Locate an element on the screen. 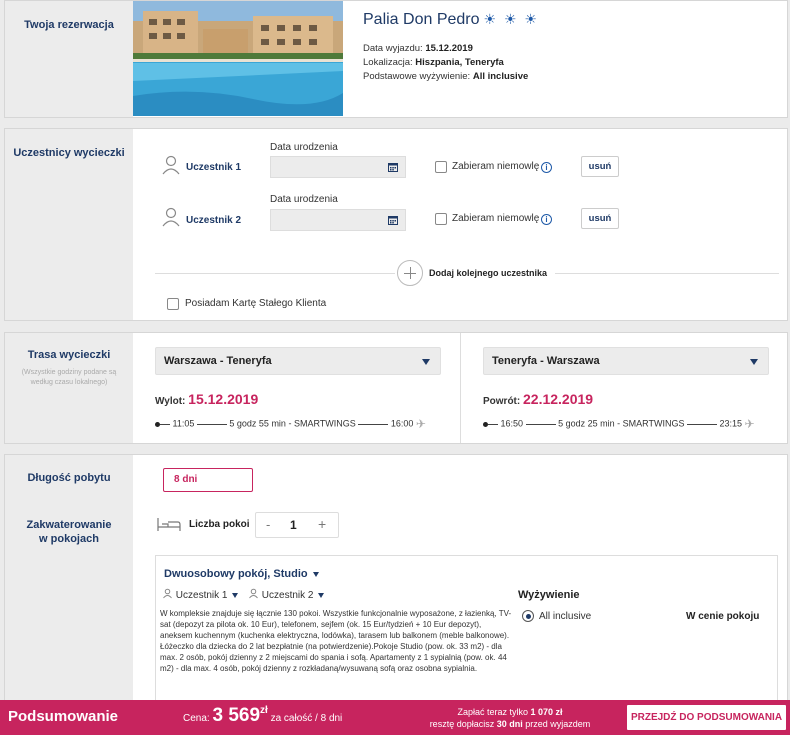 The width and height of the screenshot is (790, 735). board-info: Podstawowe wyżywienie: All inclusive is located at coordinates (445, 76).